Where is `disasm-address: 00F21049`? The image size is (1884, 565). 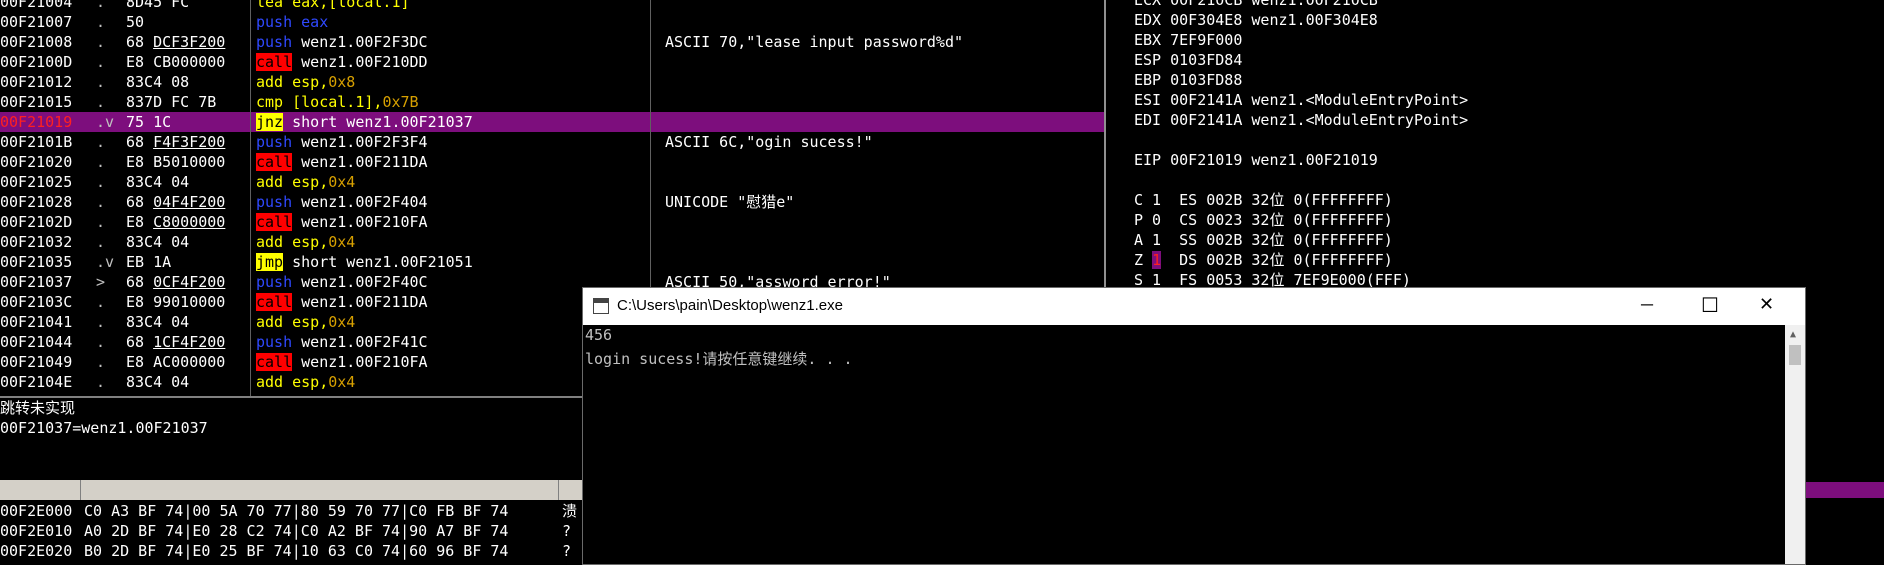
disasm-address: 00F21049 is located at coordinates (36, 362).